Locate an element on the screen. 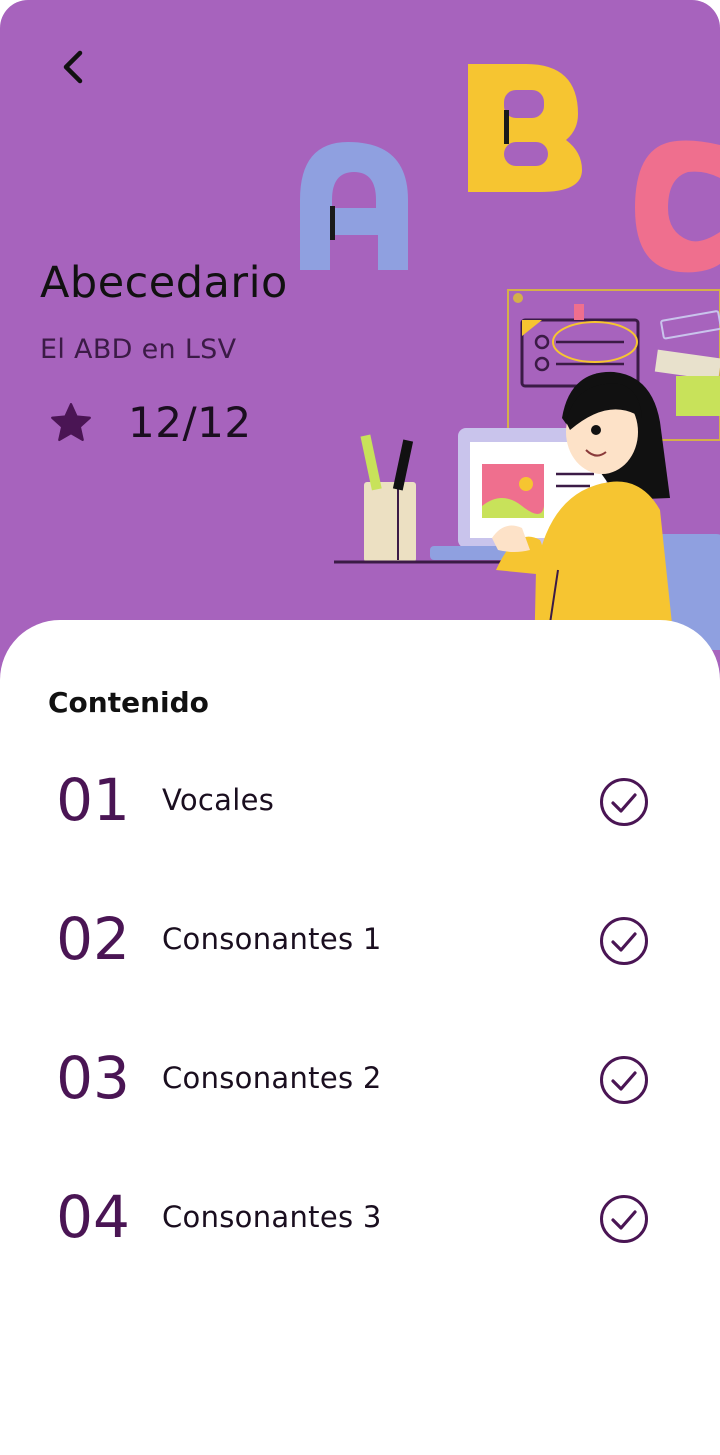 This screenshot has height=1455, width=720. lesson-number: 01 is located at coordinates (93, 800).